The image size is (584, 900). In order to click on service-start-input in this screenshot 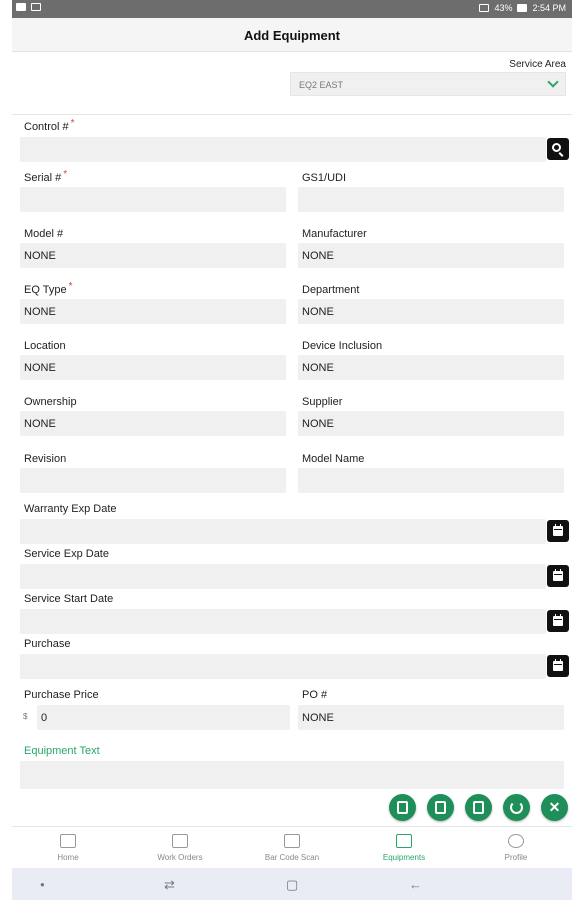, I will do `click(283, 621)`.